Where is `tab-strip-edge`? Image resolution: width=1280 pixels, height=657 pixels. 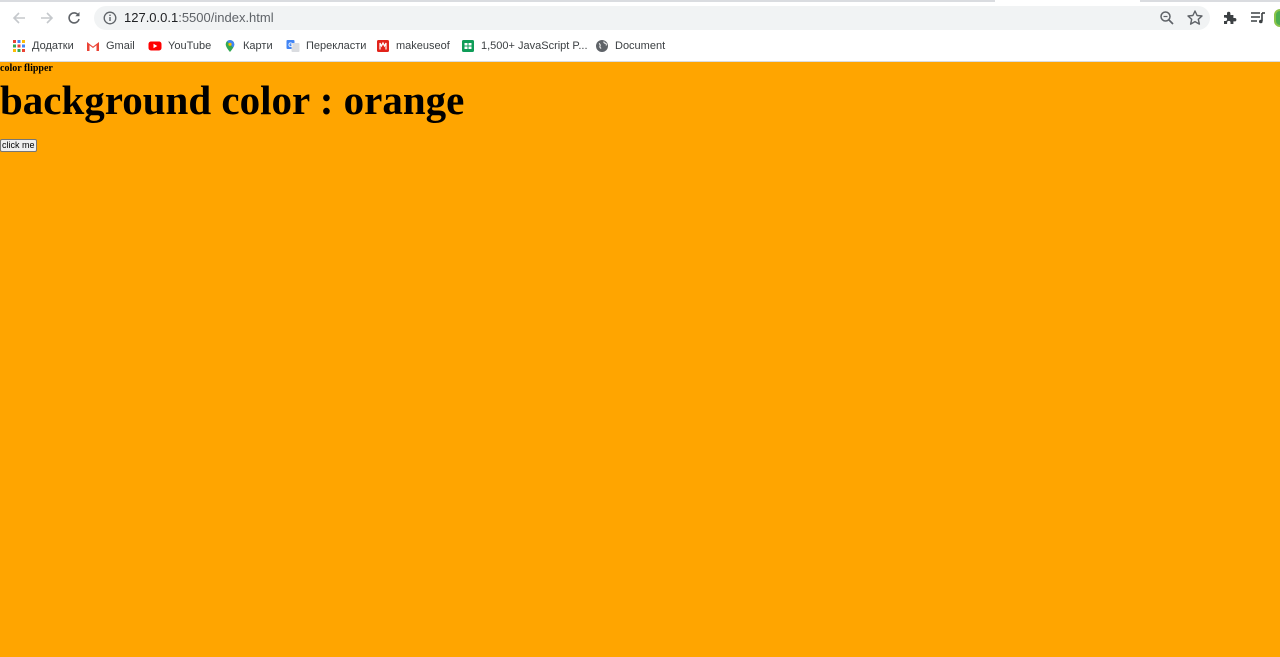 tab-strip-edge is located at coordinates (640, 1).